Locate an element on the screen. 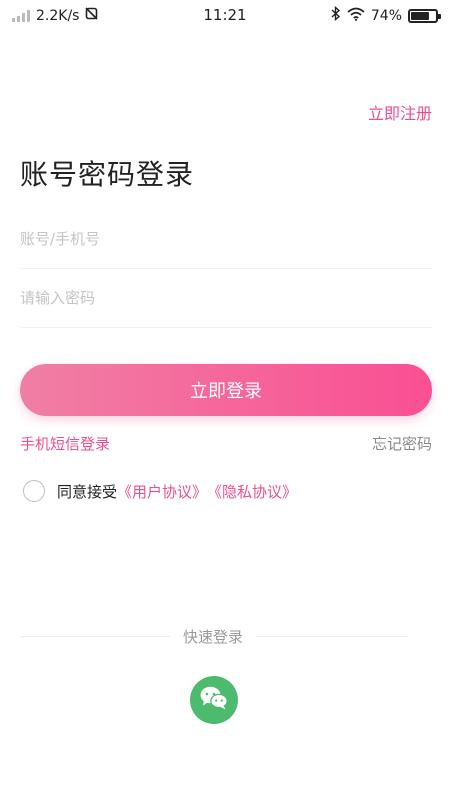  privacy-policy-link: 《隐私协议》 is located at coordinates (252, 491).